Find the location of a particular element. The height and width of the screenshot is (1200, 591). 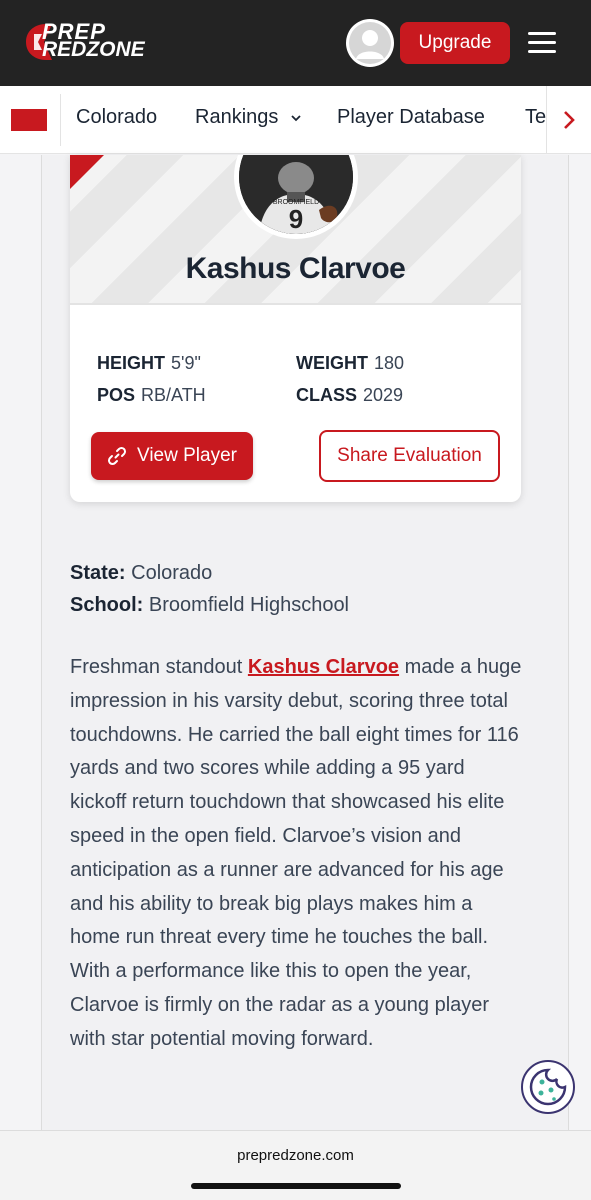

school-info: School: Broomfield Highschool is located at coordinates (209, 605).